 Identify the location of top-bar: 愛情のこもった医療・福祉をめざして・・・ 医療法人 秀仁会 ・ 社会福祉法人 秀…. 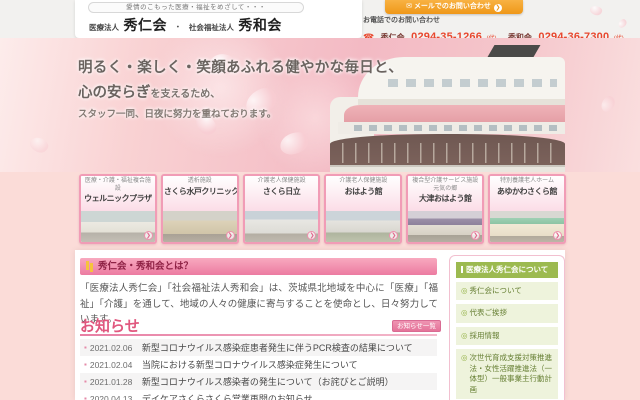
(320, 21).